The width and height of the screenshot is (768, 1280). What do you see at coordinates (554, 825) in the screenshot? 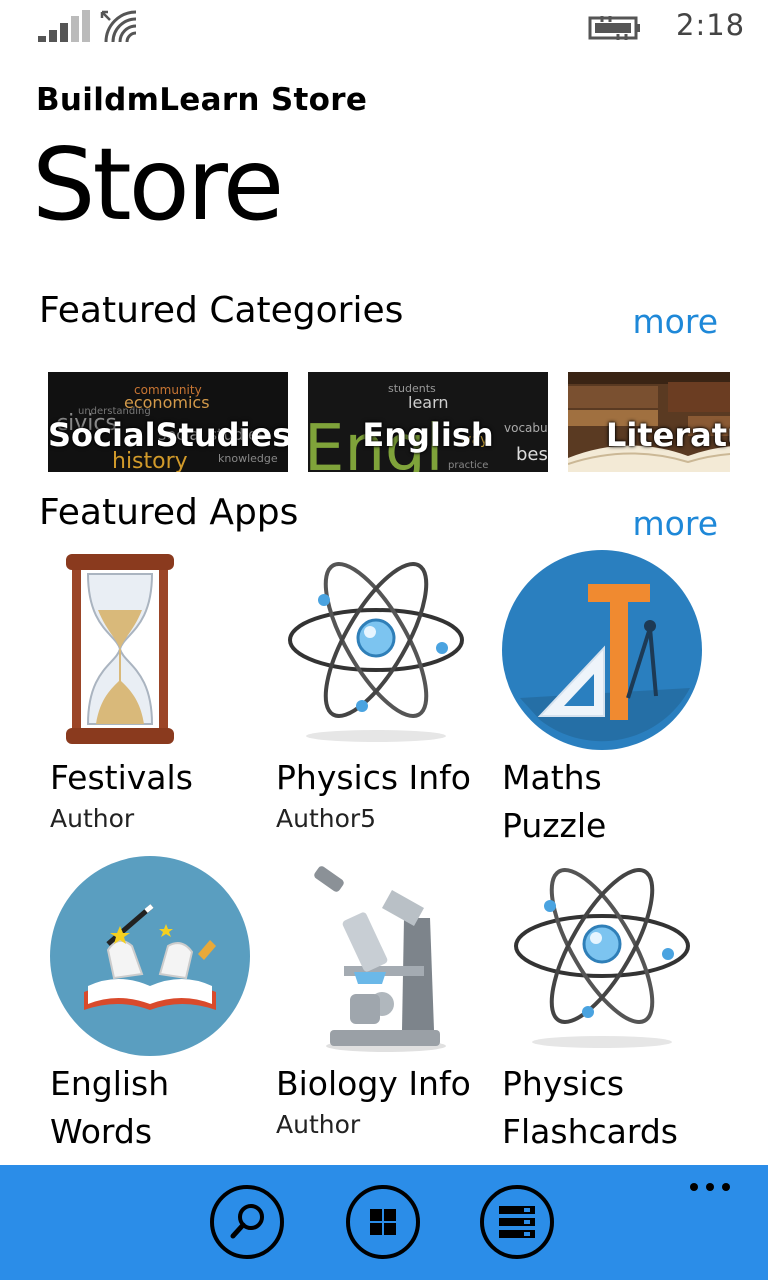
I see `app-name-line2: Puzzle` at bounding box center [554, 825].